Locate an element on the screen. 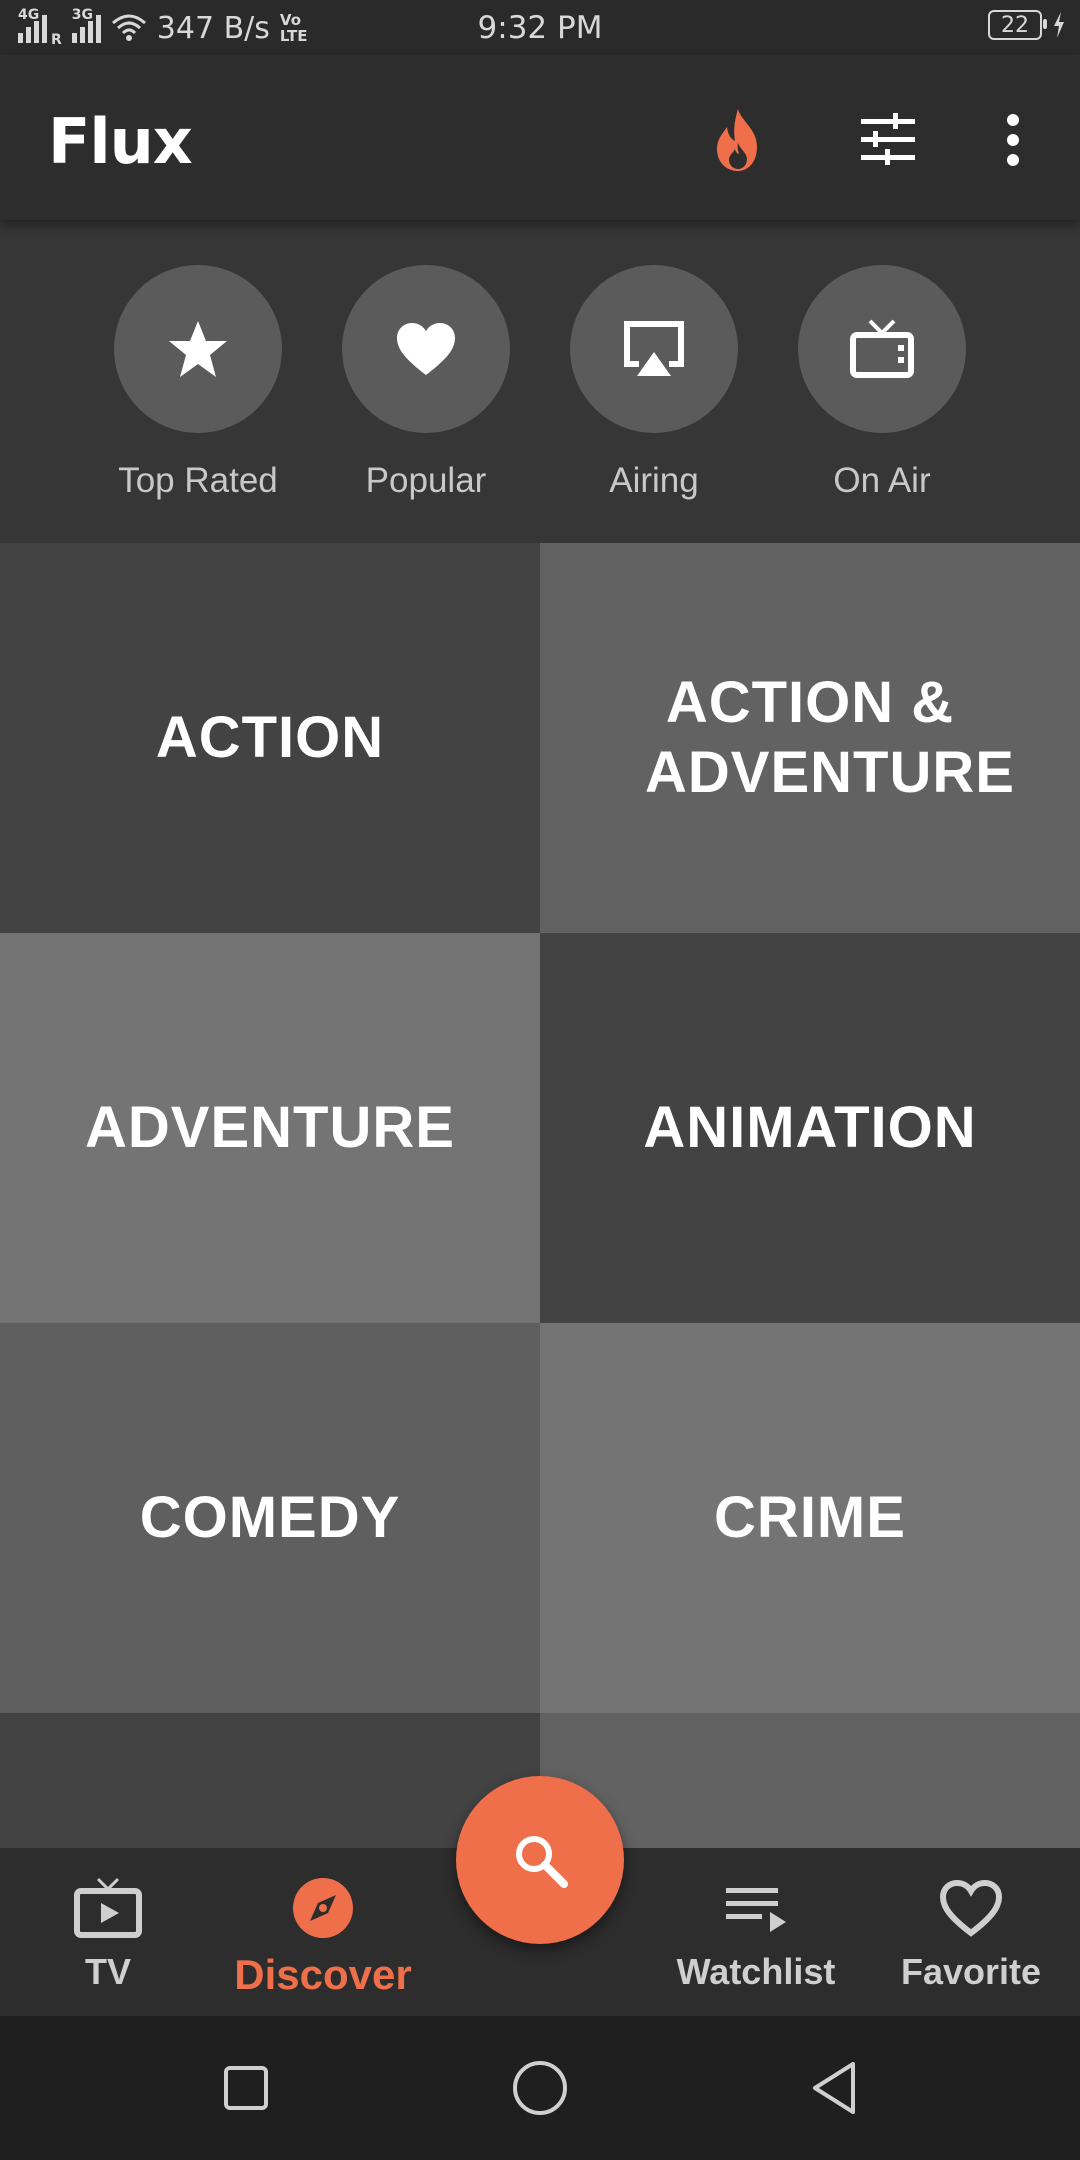 Image resolution: width=1080 pixels, height=2160 pixels. quick-link-label: Airing is located at coordinates (654, 480).